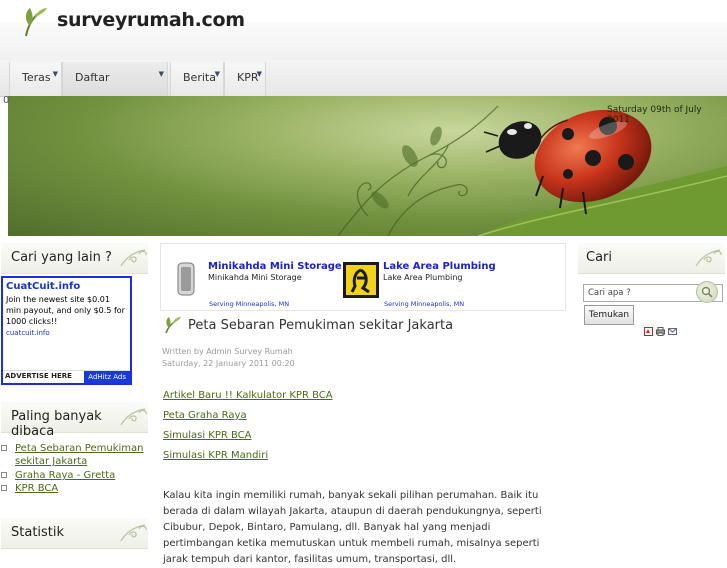 The height and width of the screenshot is (568, 727). What do you see at coordinates (215, 455) in the screenshot?
I see `article-link: Simulasi KPR Mandiri` at bounding box center [215, 455].